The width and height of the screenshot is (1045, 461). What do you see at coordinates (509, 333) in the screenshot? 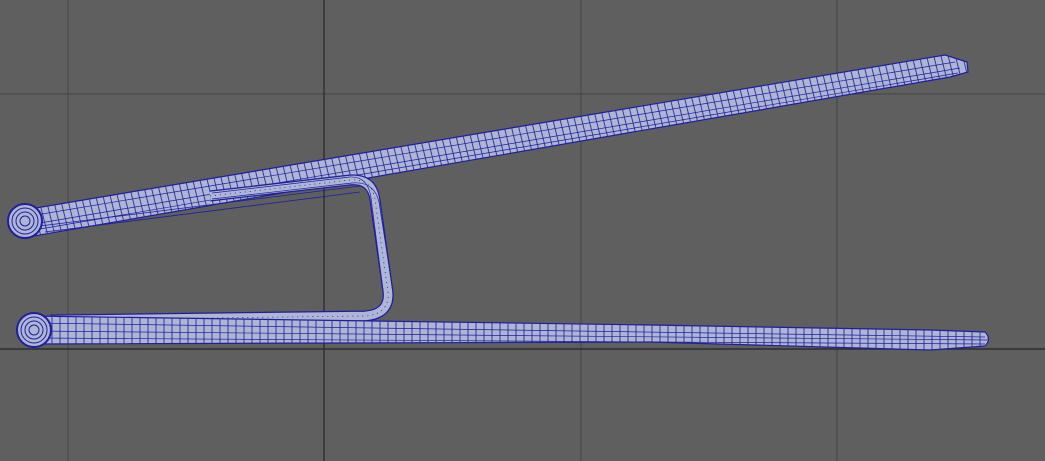
I see `lower-arm` at bounding box center [509, 333].